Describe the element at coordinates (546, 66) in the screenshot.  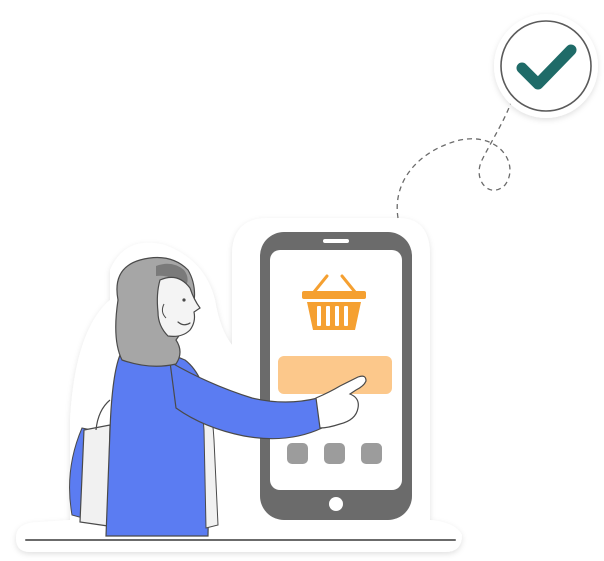
I see `check-badge` at that location.